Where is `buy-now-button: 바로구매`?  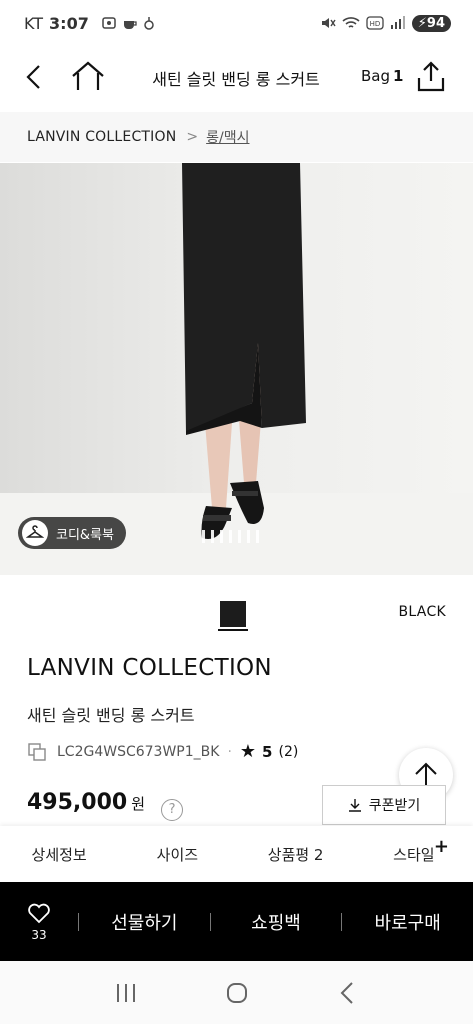 buy-now-button: 바로구매 is located at coordinates (407, 922).